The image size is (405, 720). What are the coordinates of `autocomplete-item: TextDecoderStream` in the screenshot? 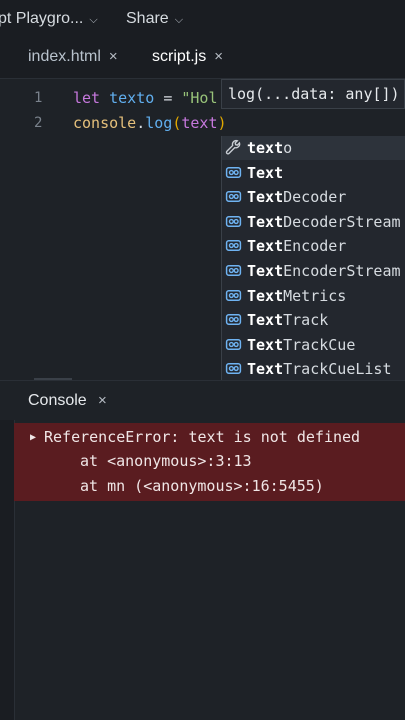 It's located at (313, 222).